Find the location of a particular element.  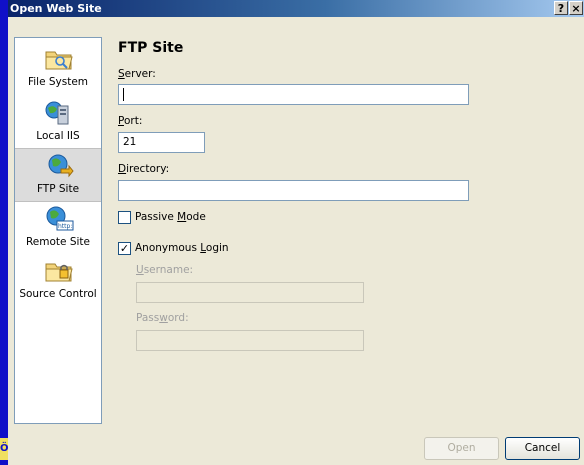

help-button: ? is located at coordinates (561, 8).